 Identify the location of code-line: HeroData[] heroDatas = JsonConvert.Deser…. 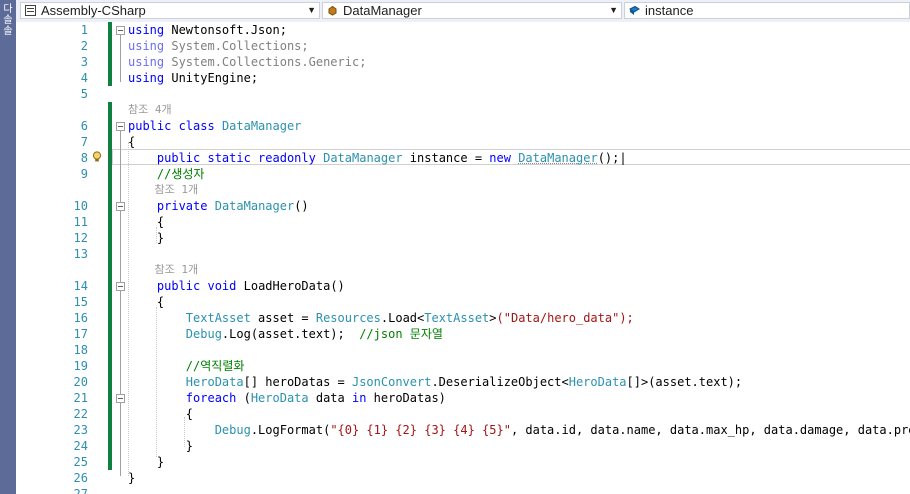
(464, 382).